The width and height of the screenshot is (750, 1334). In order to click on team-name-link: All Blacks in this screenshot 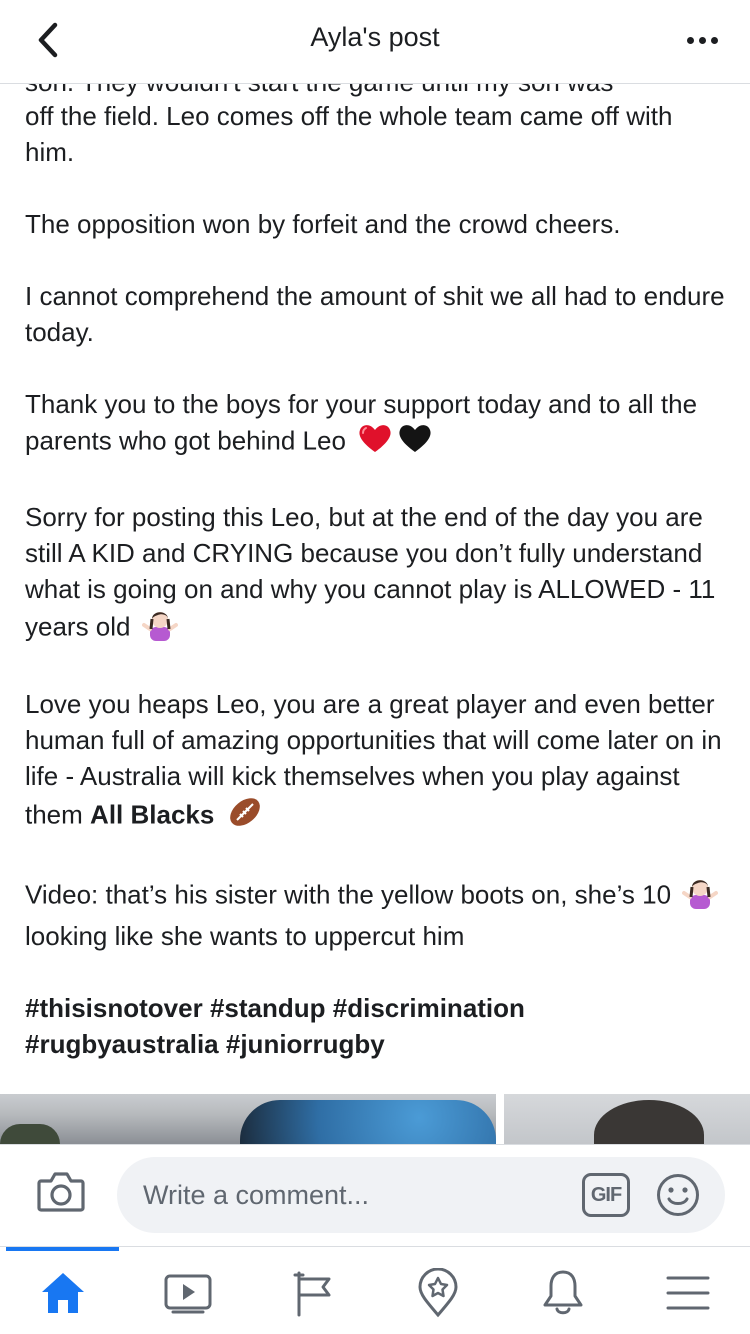, I will do `click(152, 814)`.